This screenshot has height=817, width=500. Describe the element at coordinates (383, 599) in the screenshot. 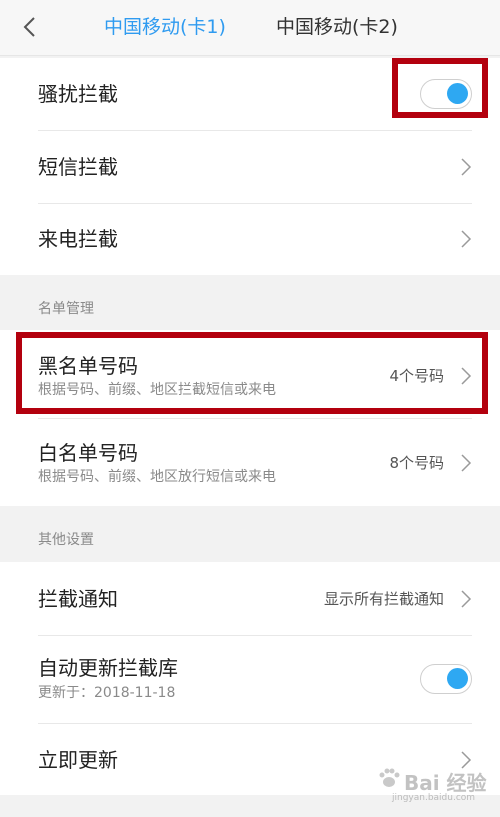

I see `intercept-notification-value: 显示所有拦截通知` at that location.